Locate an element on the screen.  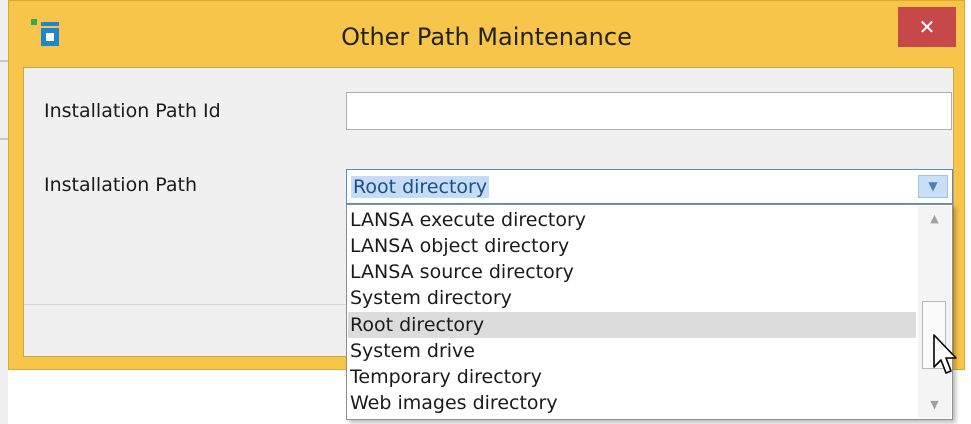
dropdown-arrow-button: ▼ is located at coordinates (933, 186).